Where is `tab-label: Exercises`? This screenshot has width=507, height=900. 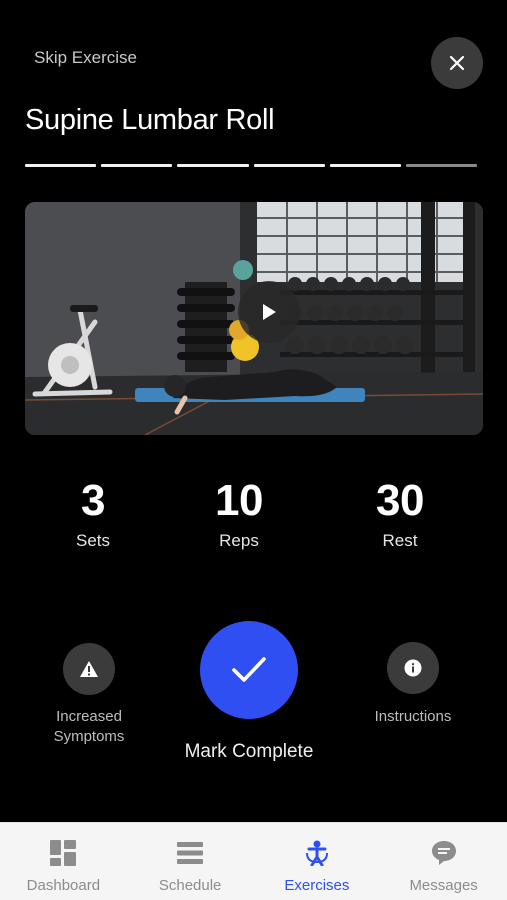
tab-label: Exercises is located at coordinates (317, 885).